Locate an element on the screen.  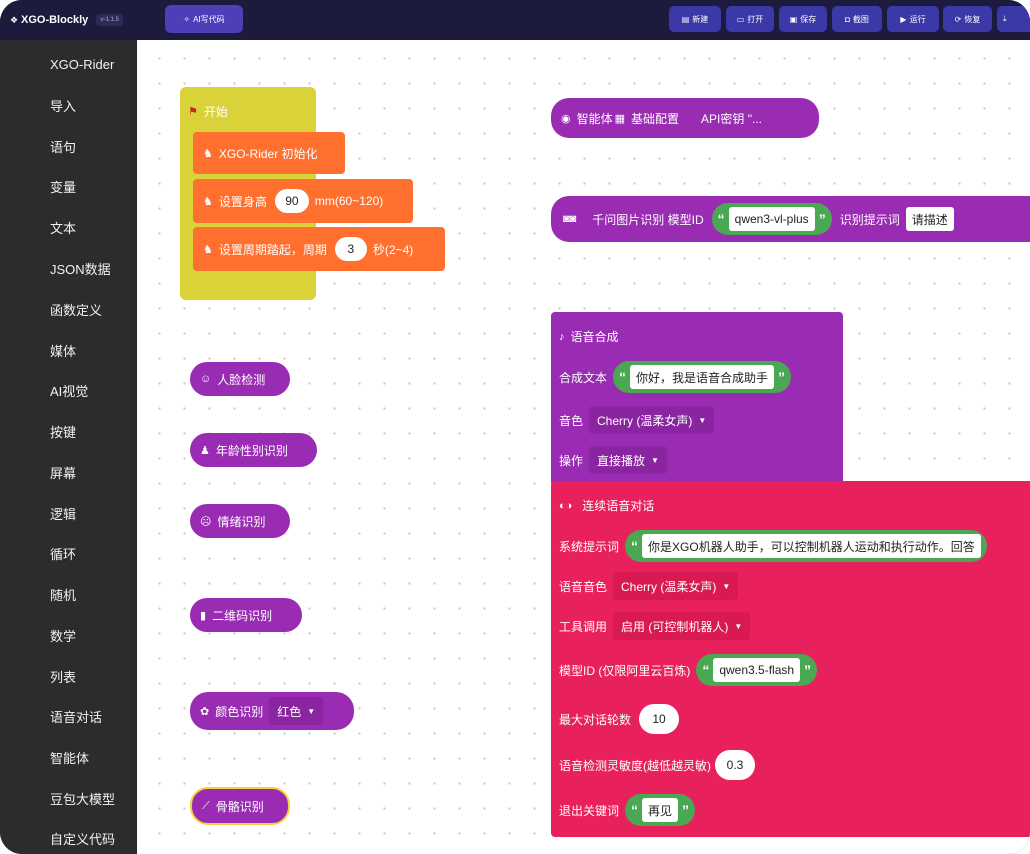
mic-chat-icon: ◐◑ is located at coordinates (566, 505).